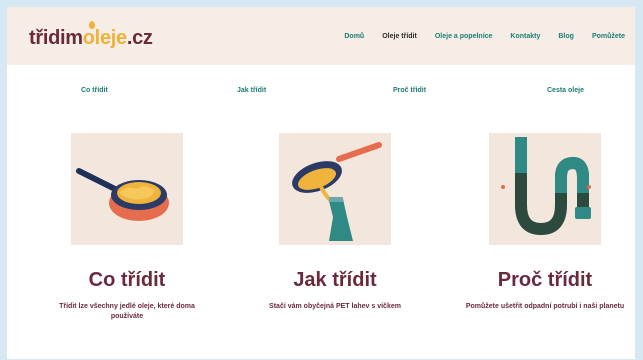 The width and height of the screenshot is (643, 360). I want to click on oil-drop-icon, so click(91, 25).